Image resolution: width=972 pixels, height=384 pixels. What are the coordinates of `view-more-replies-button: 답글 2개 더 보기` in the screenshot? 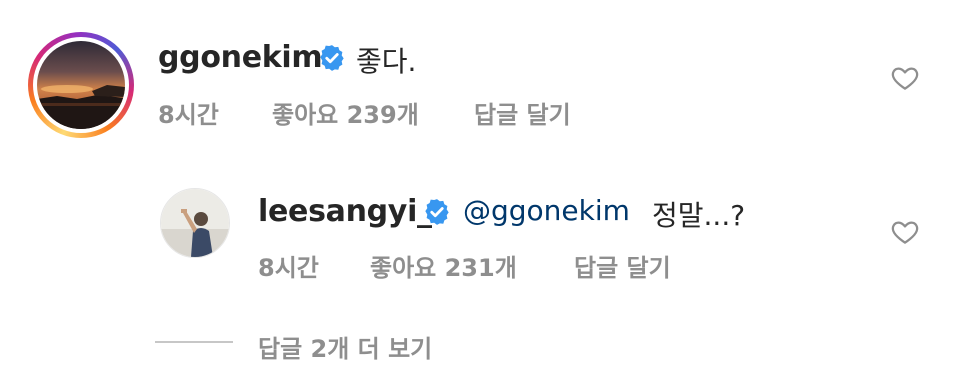 It's located at (345, 346).